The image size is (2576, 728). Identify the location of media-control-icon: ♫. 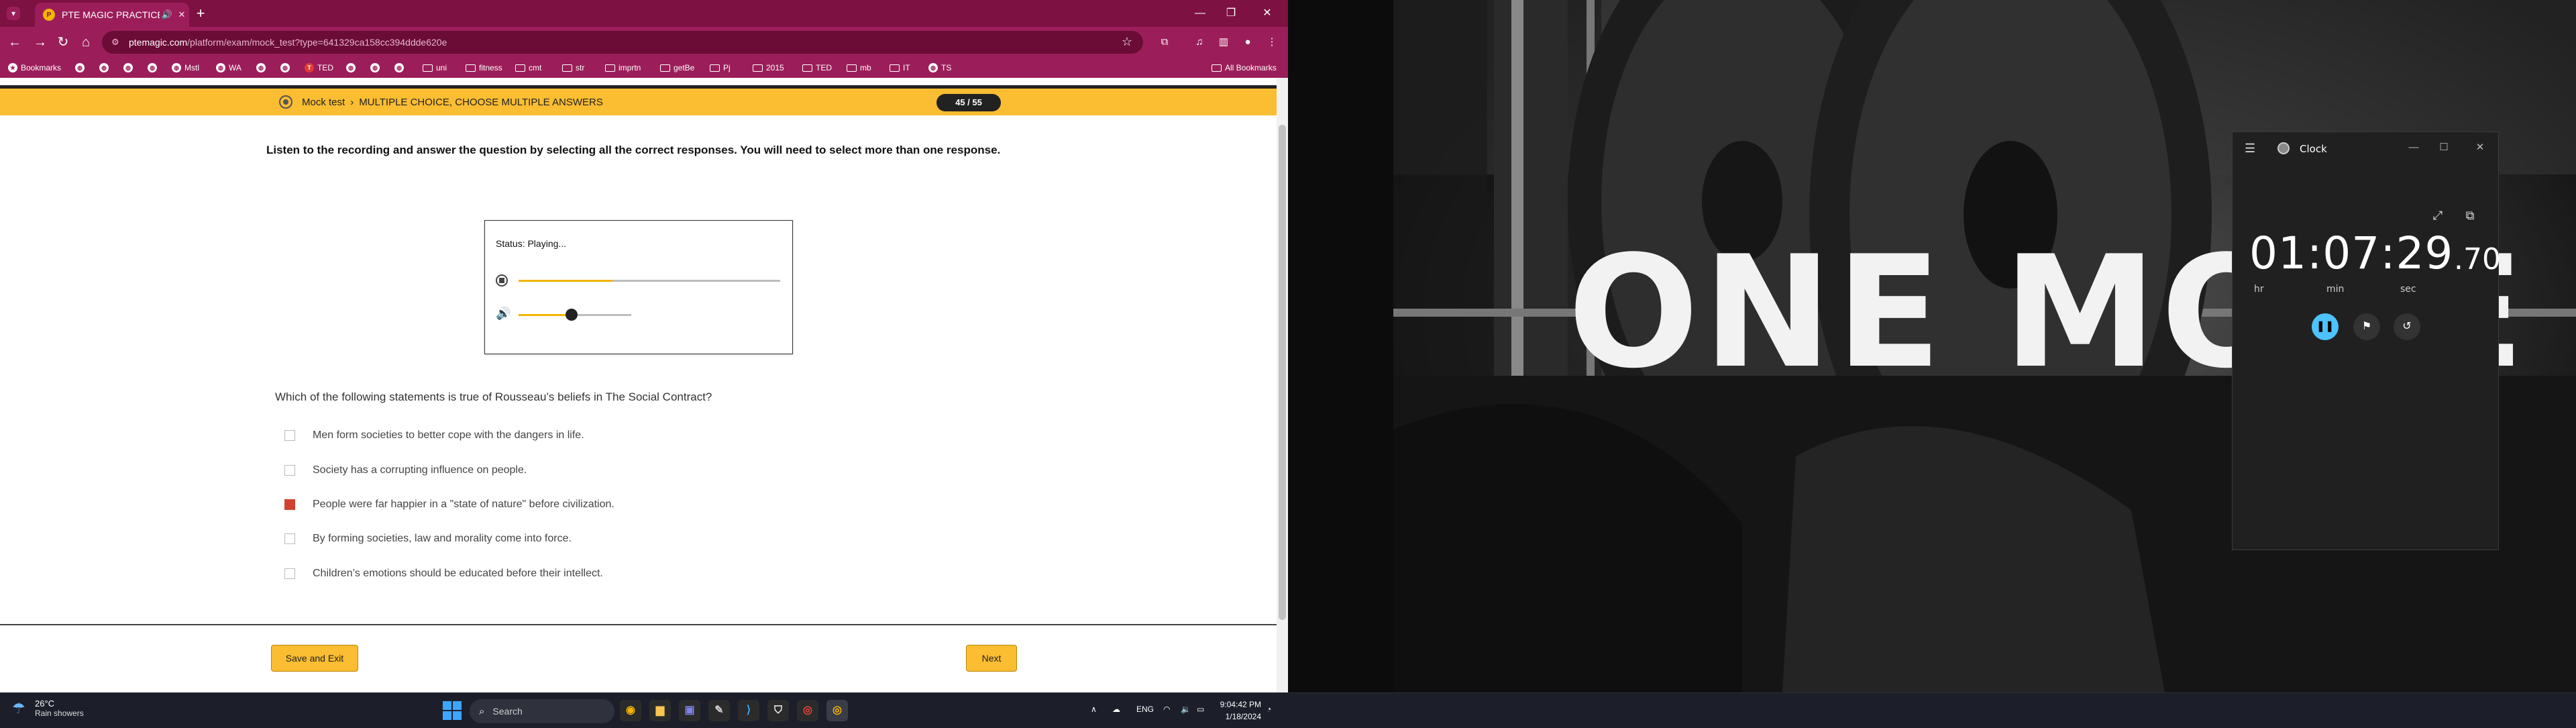
(1199, 42).